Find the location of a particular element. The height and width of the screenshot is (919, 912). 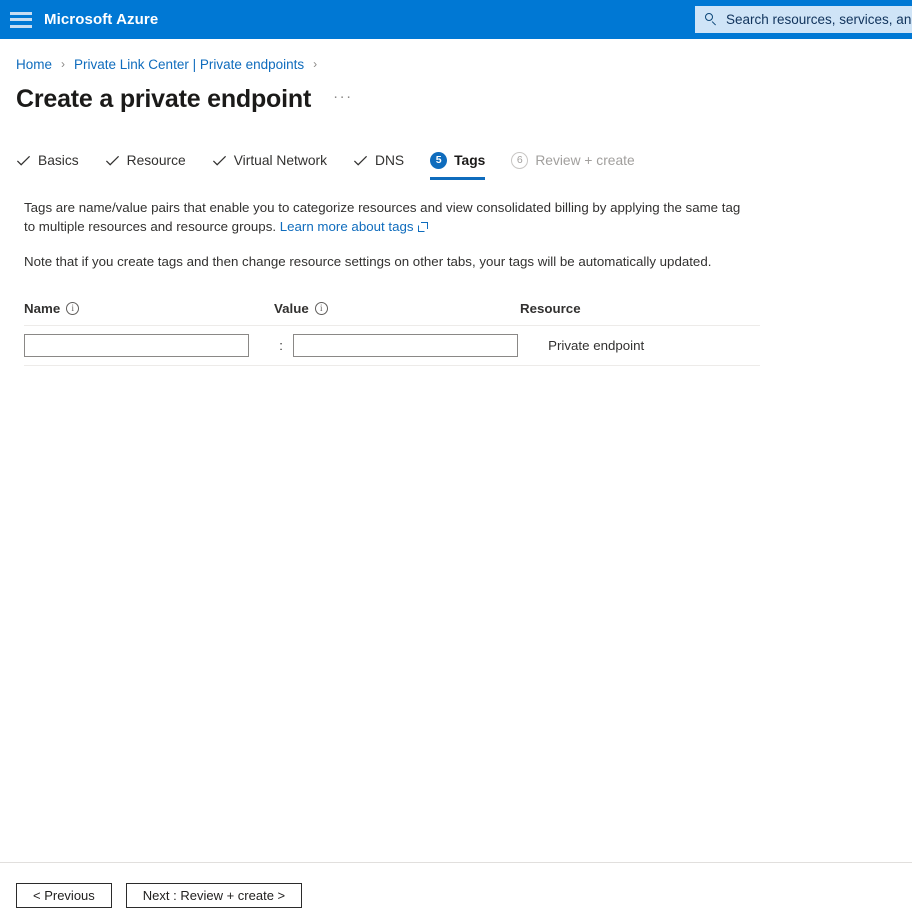

tab-virtual-network: Virtual Network is located at coordinates (269, 161).